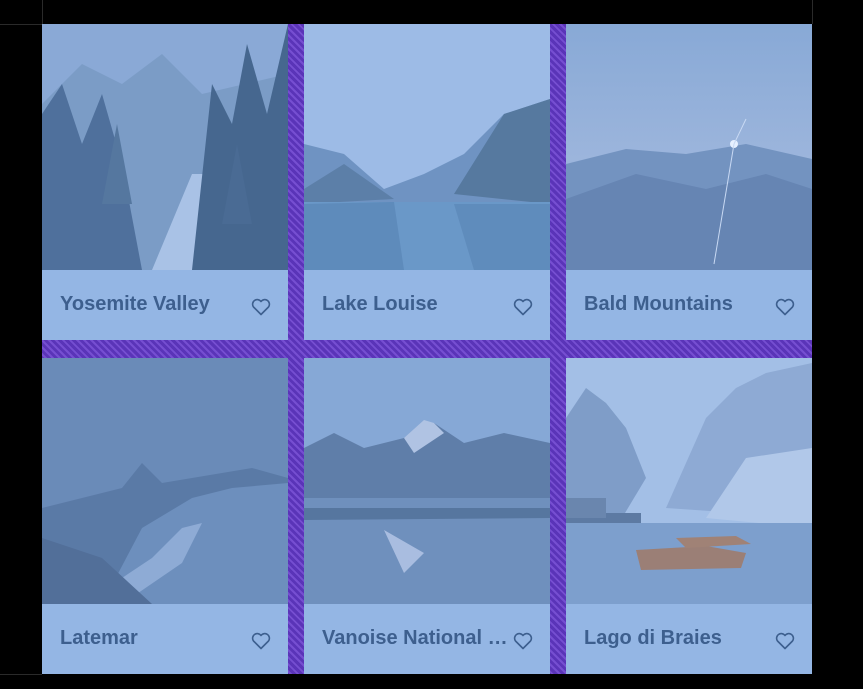 Image resolution: width=863 pixels, height=689 pixels. I want to click on card-footer: Lake Louise, so click(427, 305).